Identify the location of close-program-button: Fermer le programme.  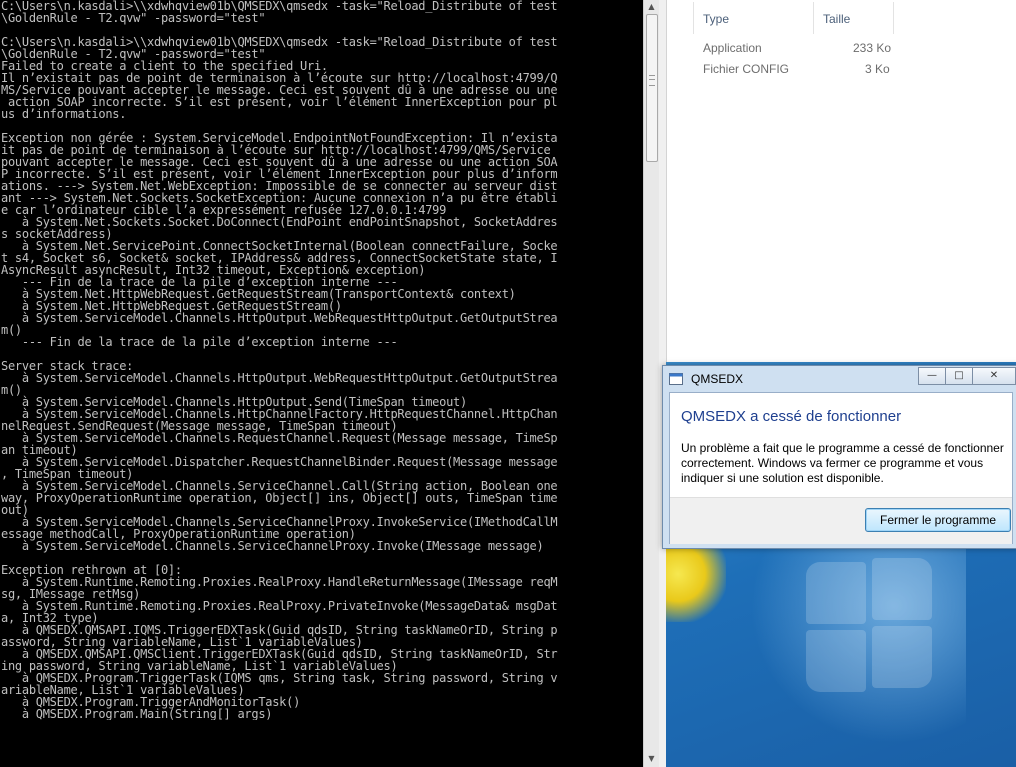
(938, 520).